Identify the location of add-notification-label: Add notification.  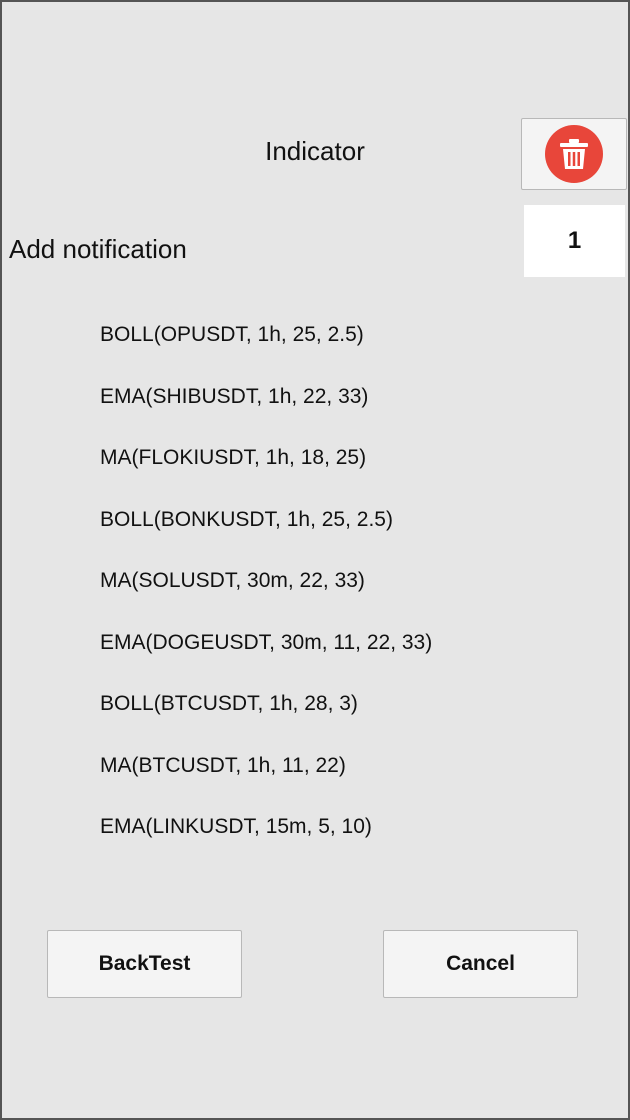
(98, 249).